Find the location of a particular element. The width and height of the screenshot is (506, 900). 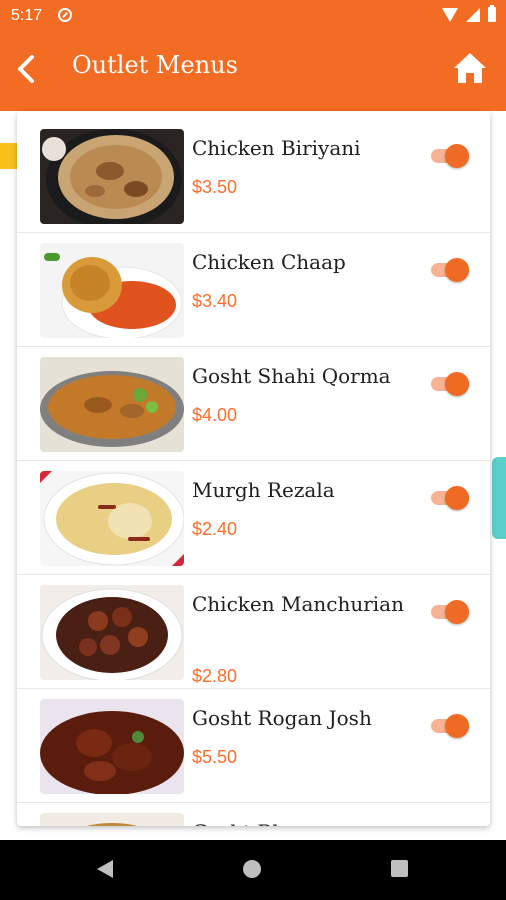

app-bar: Outlet Menus is located at coordinates (253, 72).